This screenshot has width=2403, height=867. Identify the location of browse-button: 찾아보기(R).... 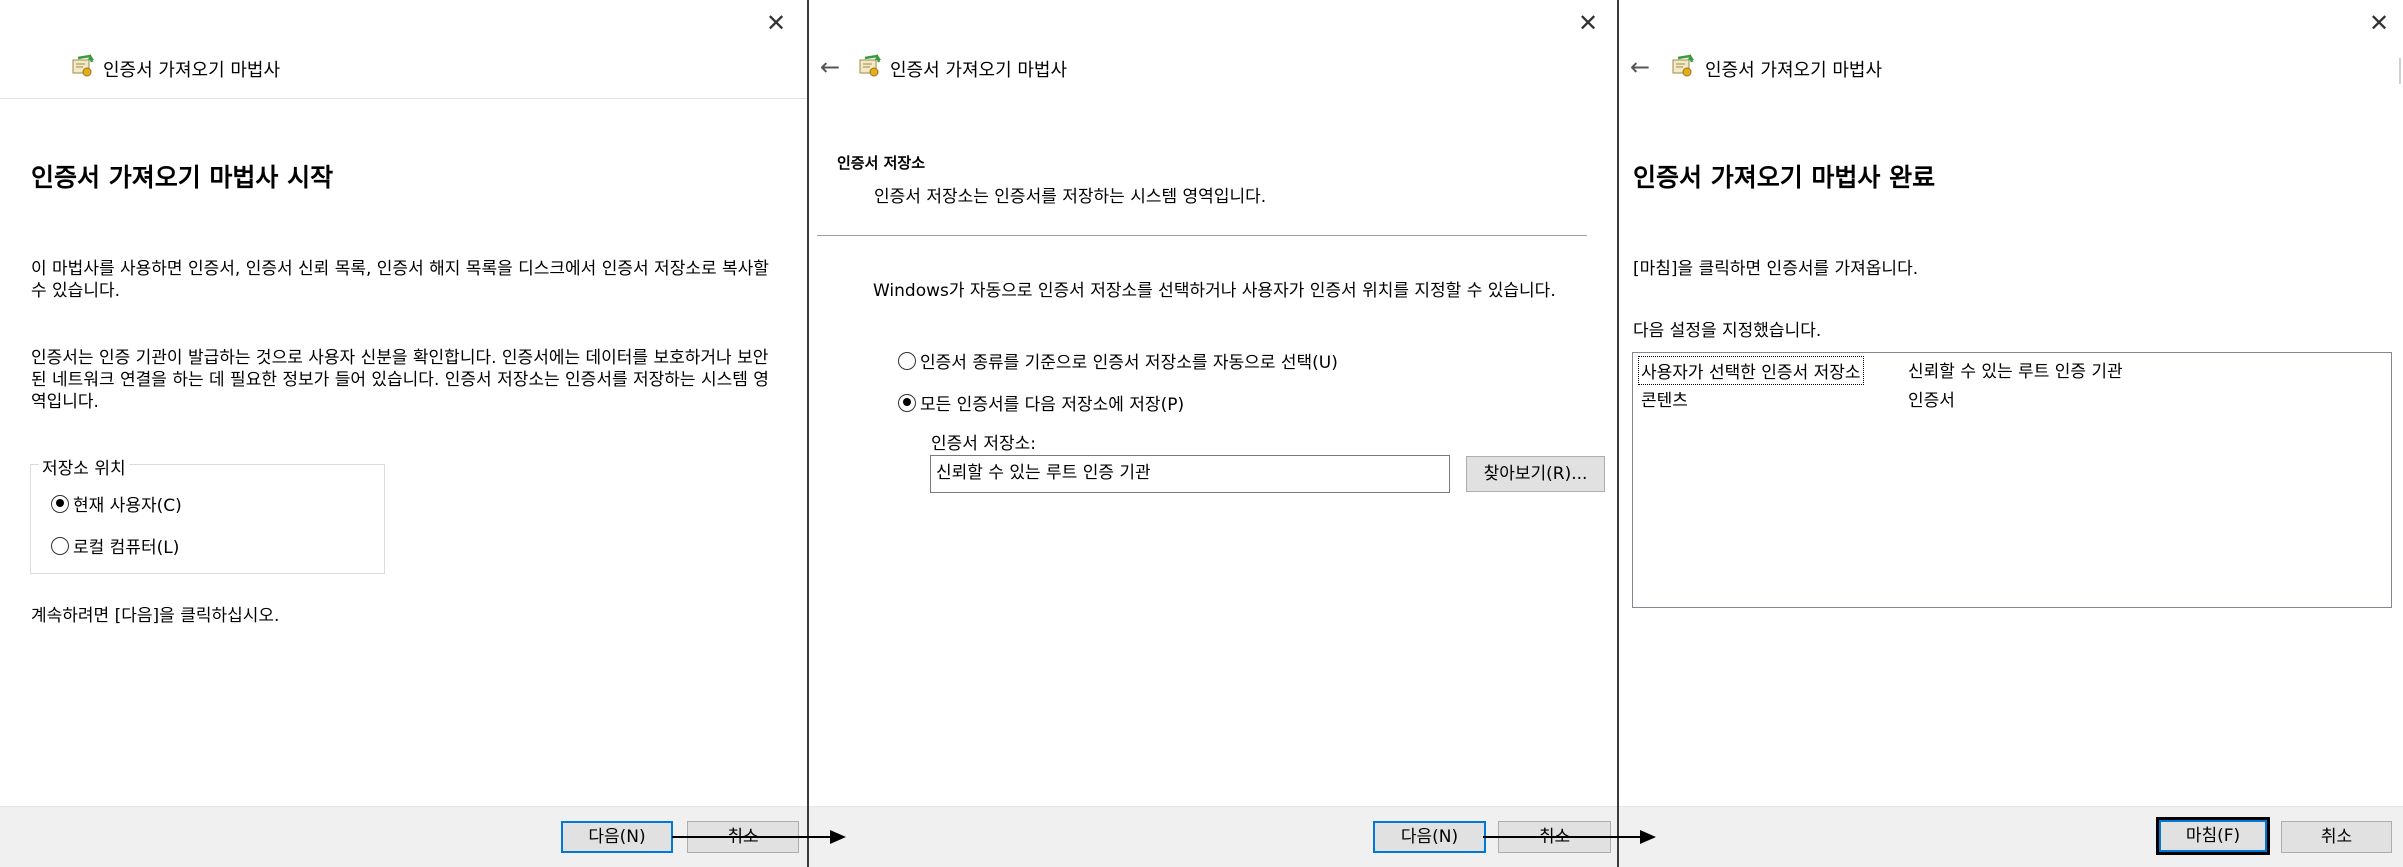
(1535, 474).